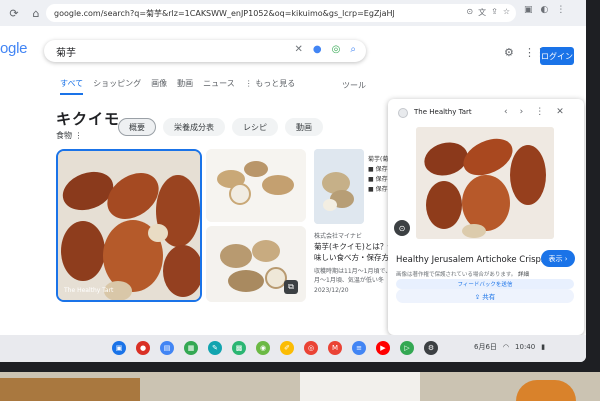  Describe the element at coordinates (354, 85) in the screenshot. I see `tools-button: ツール` at that location.